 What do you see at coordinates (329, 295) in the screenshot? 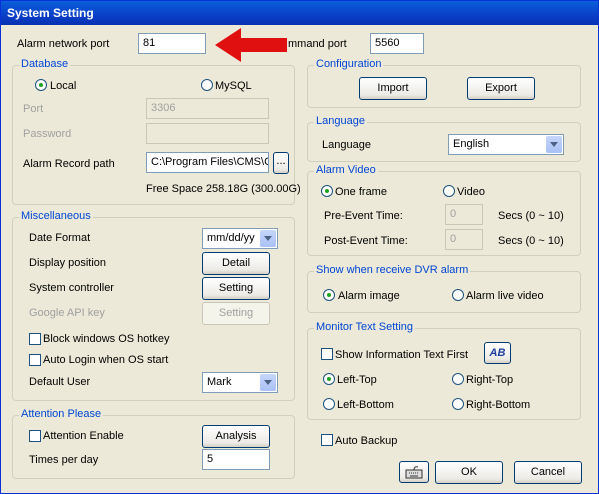
I see `alarm-image-radio` at bounding box center [329, 295].